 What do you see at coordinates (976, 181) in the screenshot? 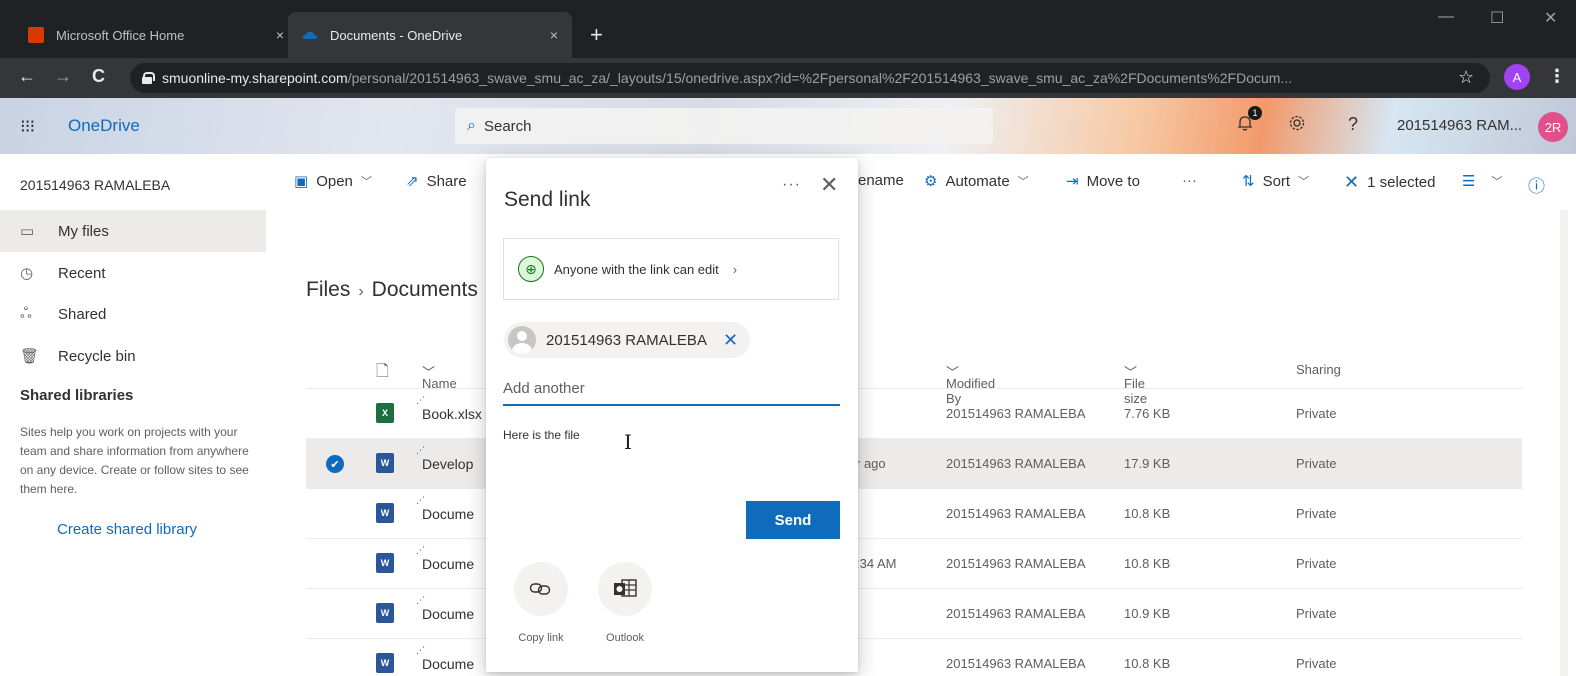
I see `automate-command: ⚙ Automate ﹀` at bounding box center [976, 181].